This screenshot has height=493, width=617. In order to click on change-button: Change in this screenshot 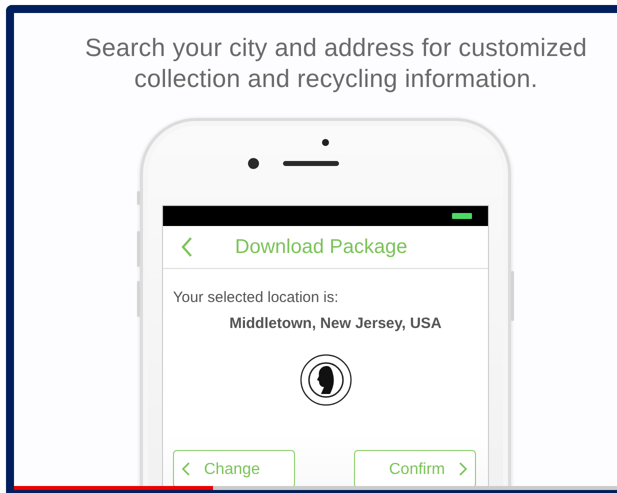, I will do `click(234, 468)`.